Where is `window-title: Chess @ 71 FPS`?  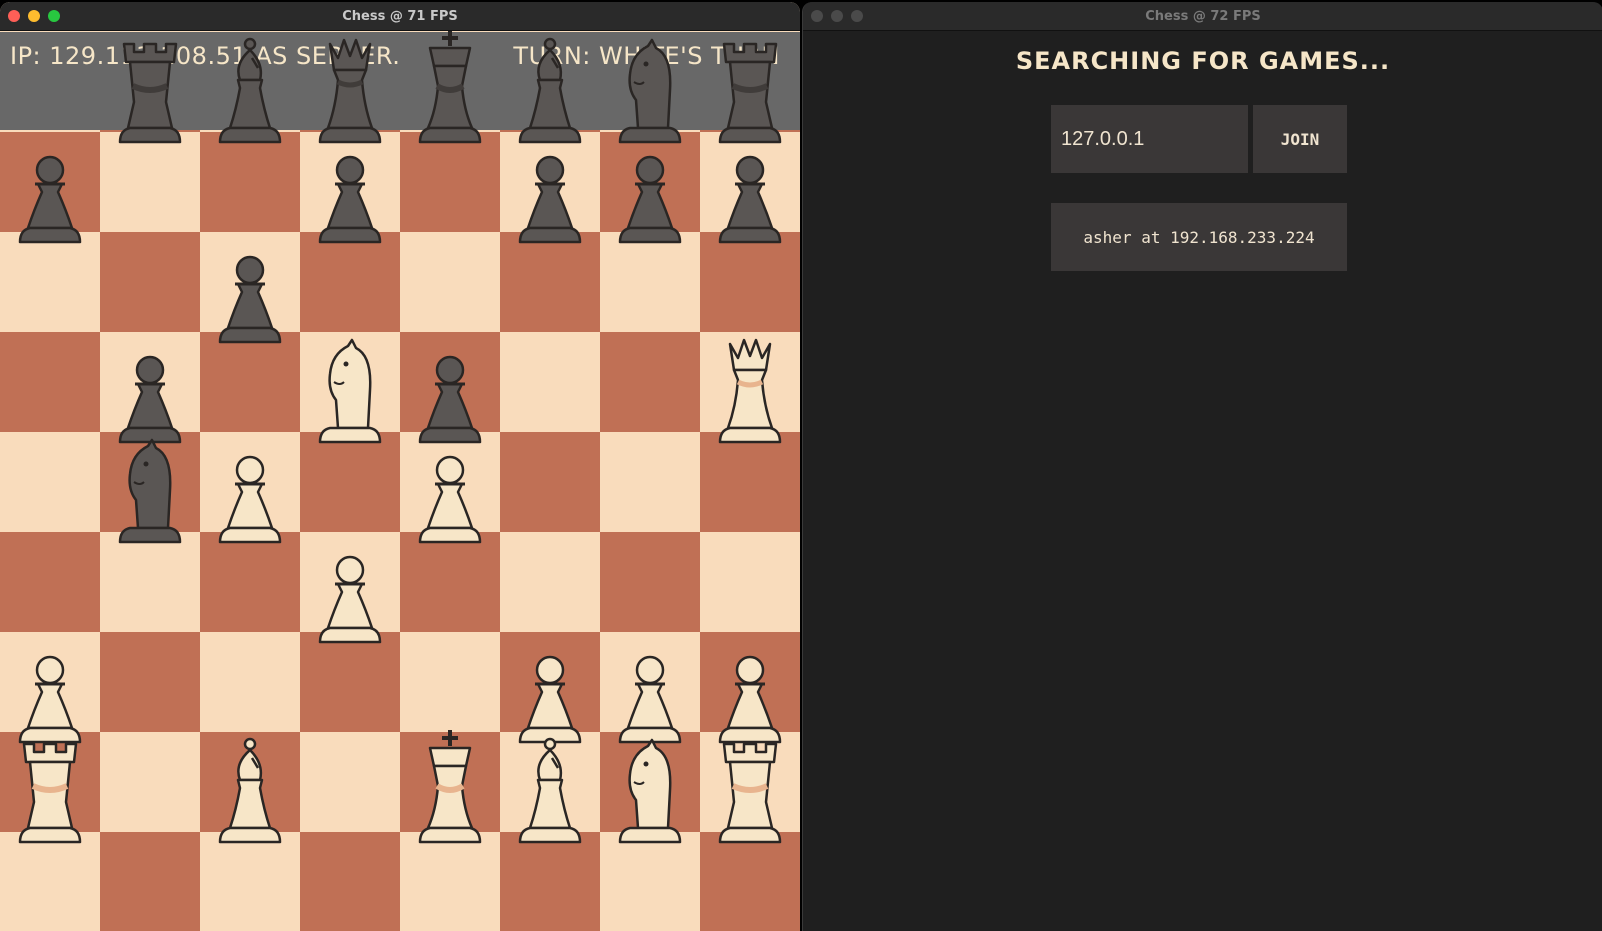
window-title: Chess @ 71 FPS is located at coordinates (400, 16).